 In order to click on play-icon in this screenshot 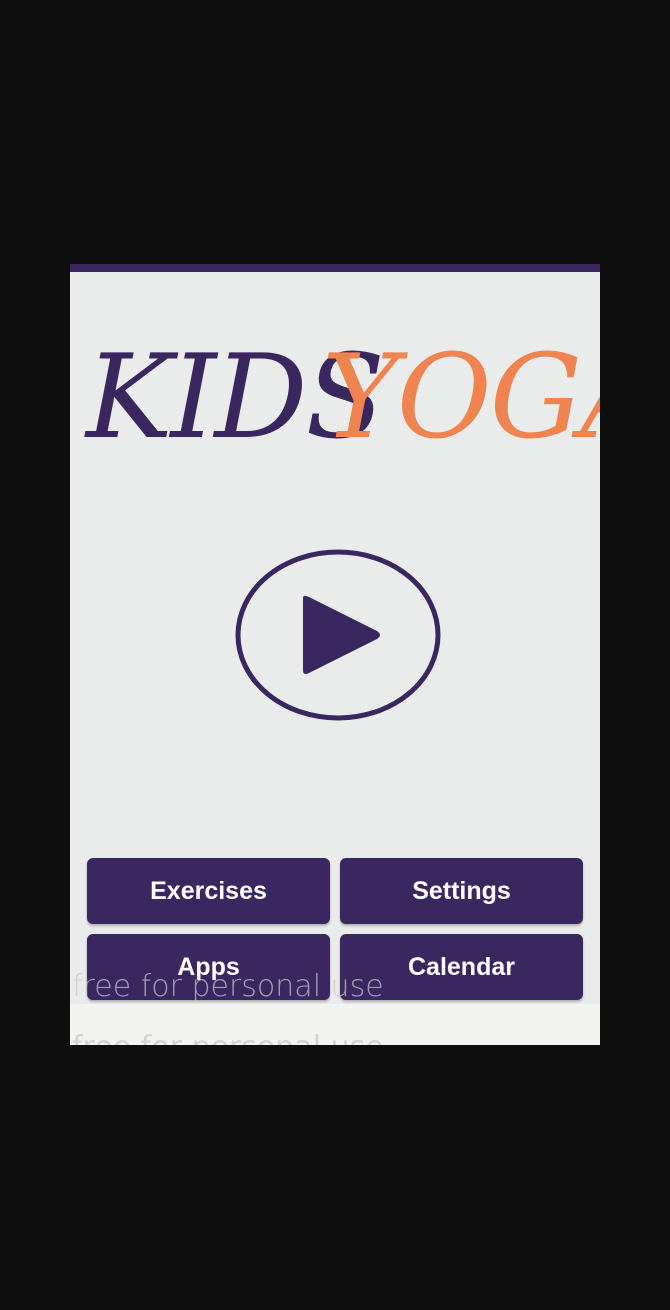, I will do `click(338, 635)`.